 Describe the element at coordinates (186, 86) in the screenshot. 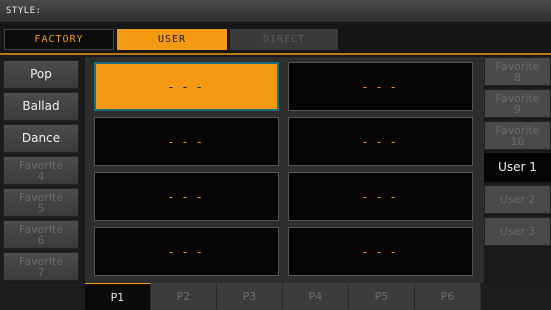

I see `style-slot-1: - - -` at that location.